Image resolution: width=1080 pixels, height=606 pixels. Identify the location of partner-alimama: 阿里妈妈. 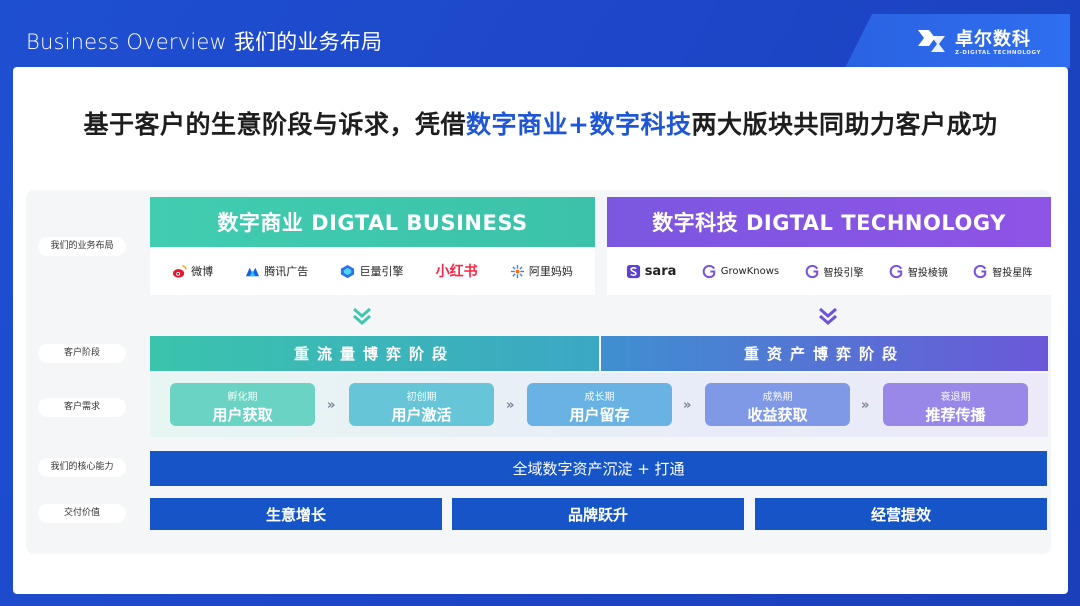
(541, 271).